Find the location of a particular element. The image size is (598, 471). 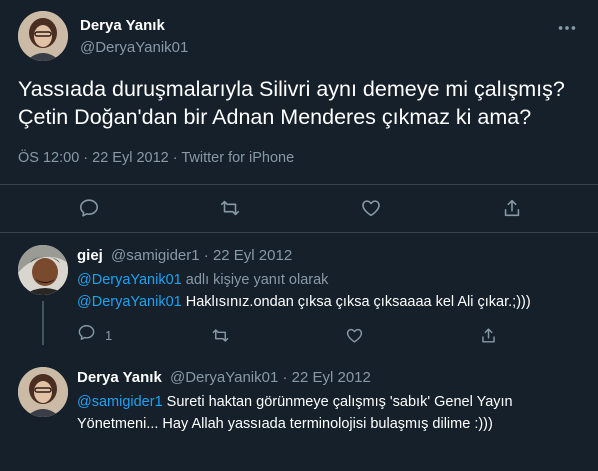

main-author-name: Derya Yanık is located at coordinates (122, 25).